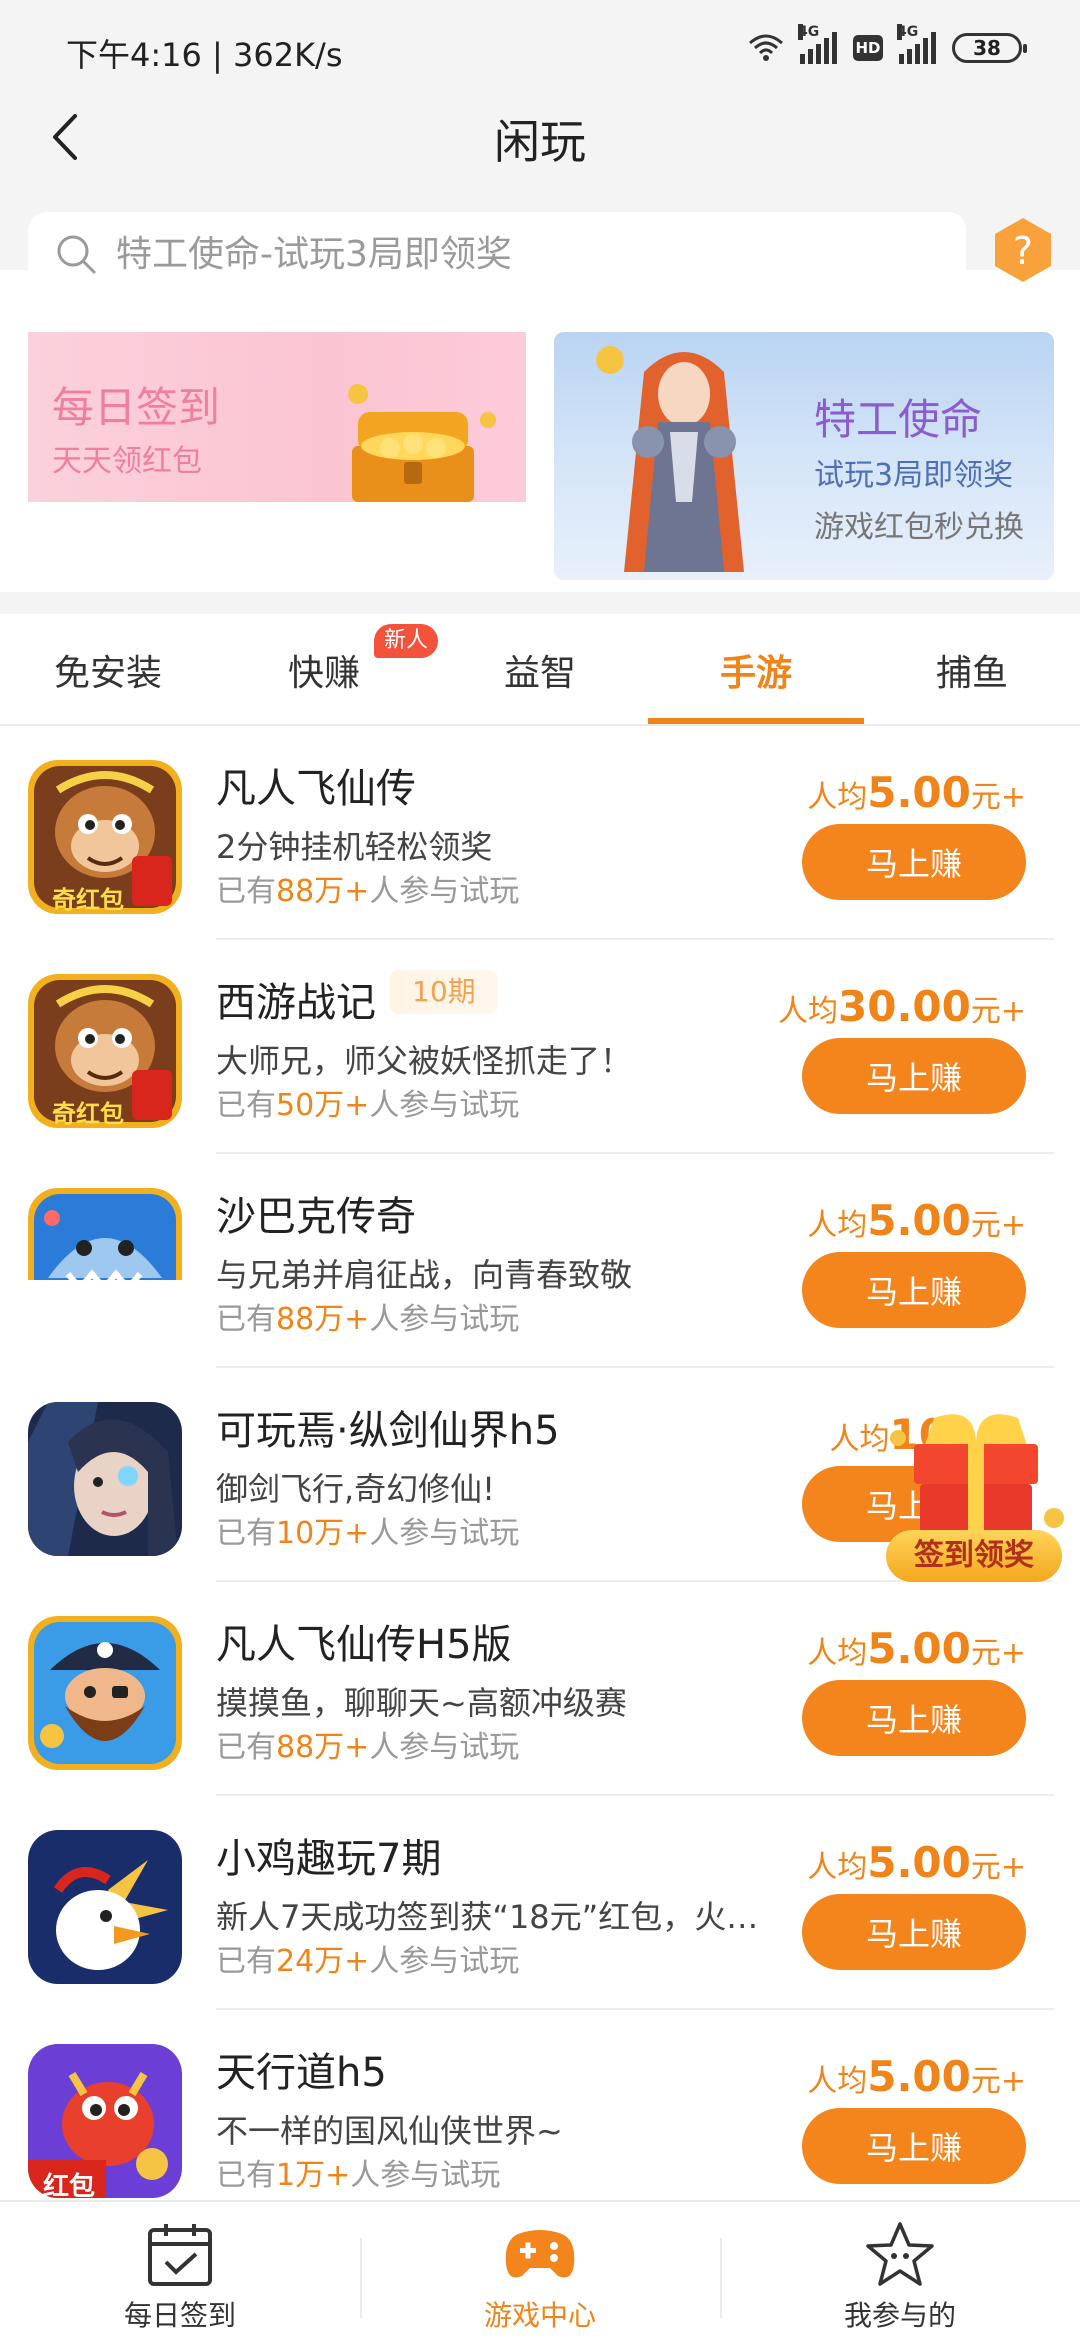 This screenshot has height=2340, width=1080. What do you see at coordinates (539, 2315) in the screenshot?
I see `nav-game-center-label: 游戏中心` at bounding box center [539, 2315].